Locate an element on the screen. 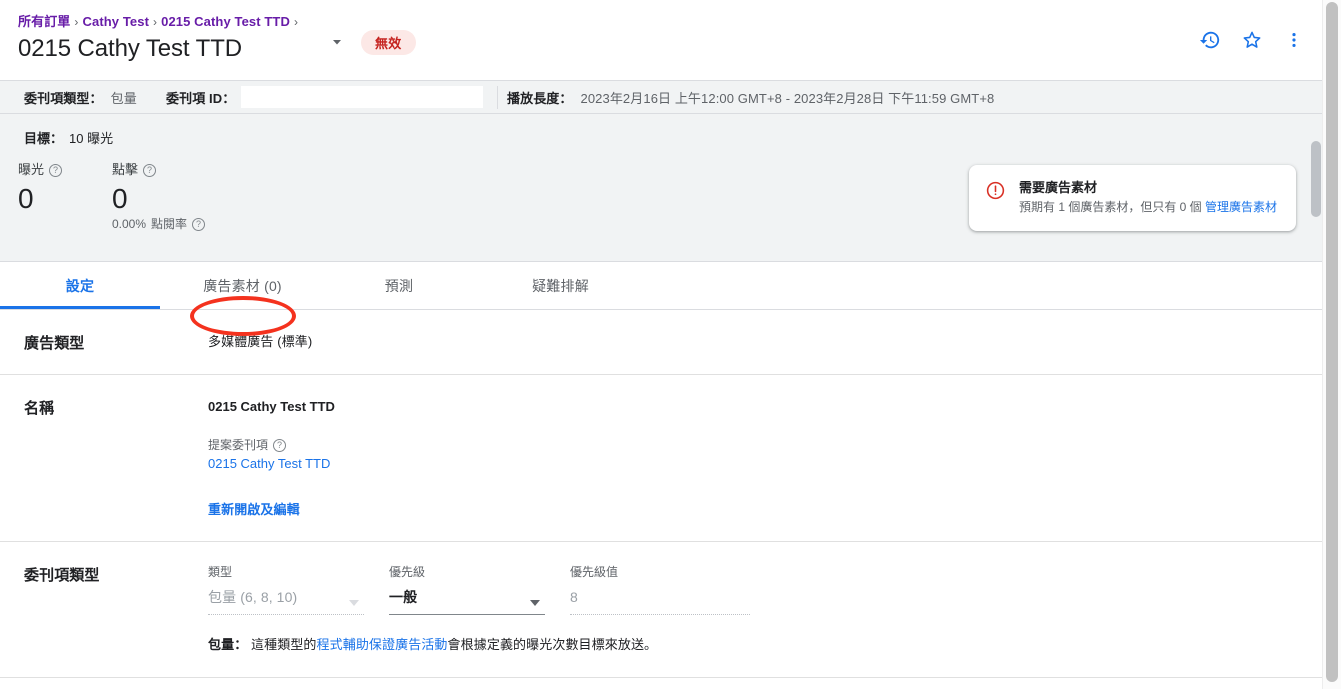 Image resolution: width=1341 pixels, height=689 pixels. programmatic-guaranteed-link: 程式輔助保證廣告活動 is located at coordinates (382, 644).